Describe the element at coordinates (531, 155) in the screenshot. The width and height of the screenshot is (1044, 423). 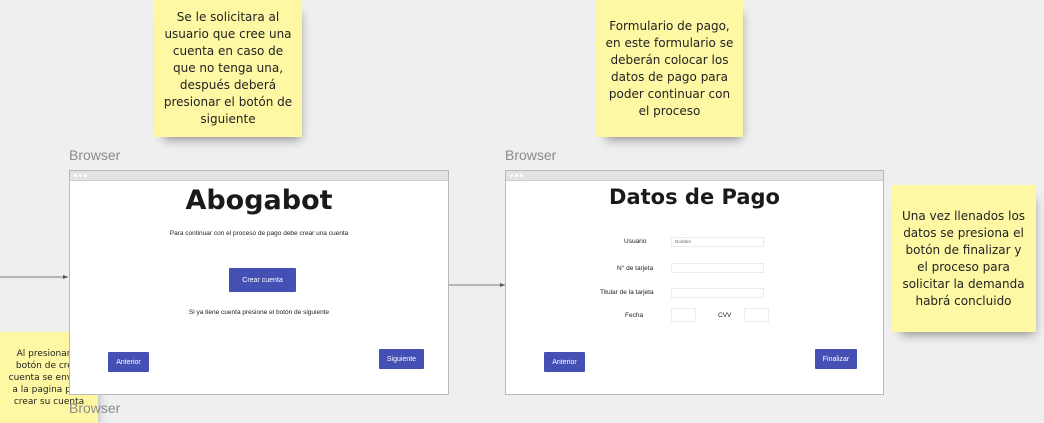
I see `browser-label-2: Browser` at that location.